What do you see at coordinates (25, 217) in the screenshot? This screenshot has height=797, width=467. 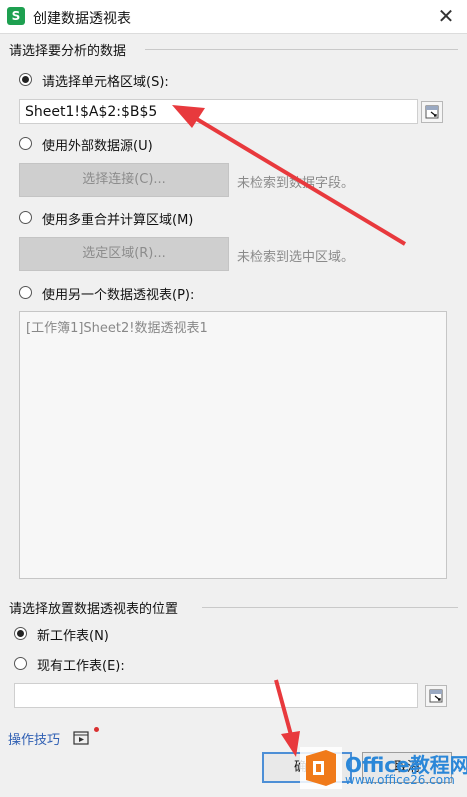 I see `multi-range-radio` at bounding box center [25, 217].